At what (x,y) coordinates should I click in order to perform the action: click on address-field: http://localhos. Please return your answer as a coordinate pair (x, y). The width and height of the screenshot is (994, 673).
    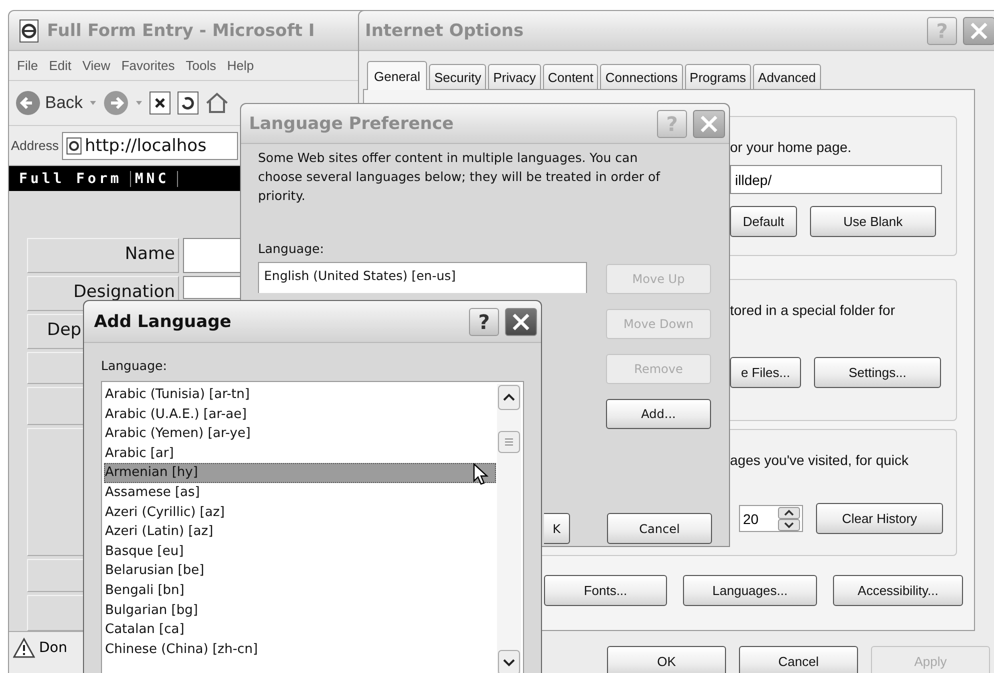
    Looking at the image, I should click on (150, 146).